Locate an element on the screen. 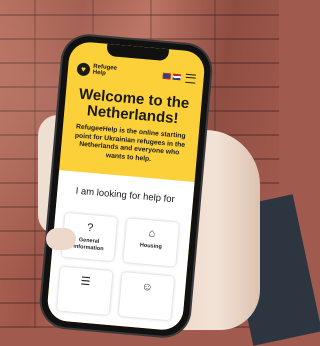  logo-text: Refugee Help is located at coordinates (105, 70).